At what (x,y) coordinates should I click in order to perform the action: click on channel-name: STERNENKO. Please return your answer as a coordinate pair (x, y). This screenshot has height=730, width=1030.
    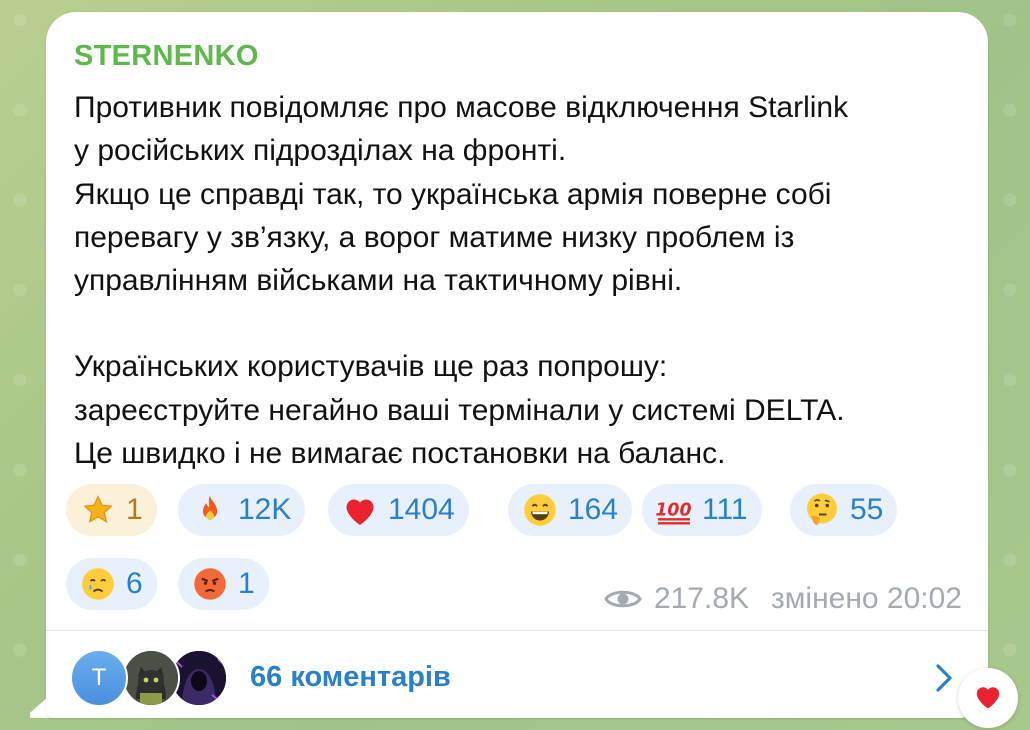
    Looking at the image, I should click on (166, 56).